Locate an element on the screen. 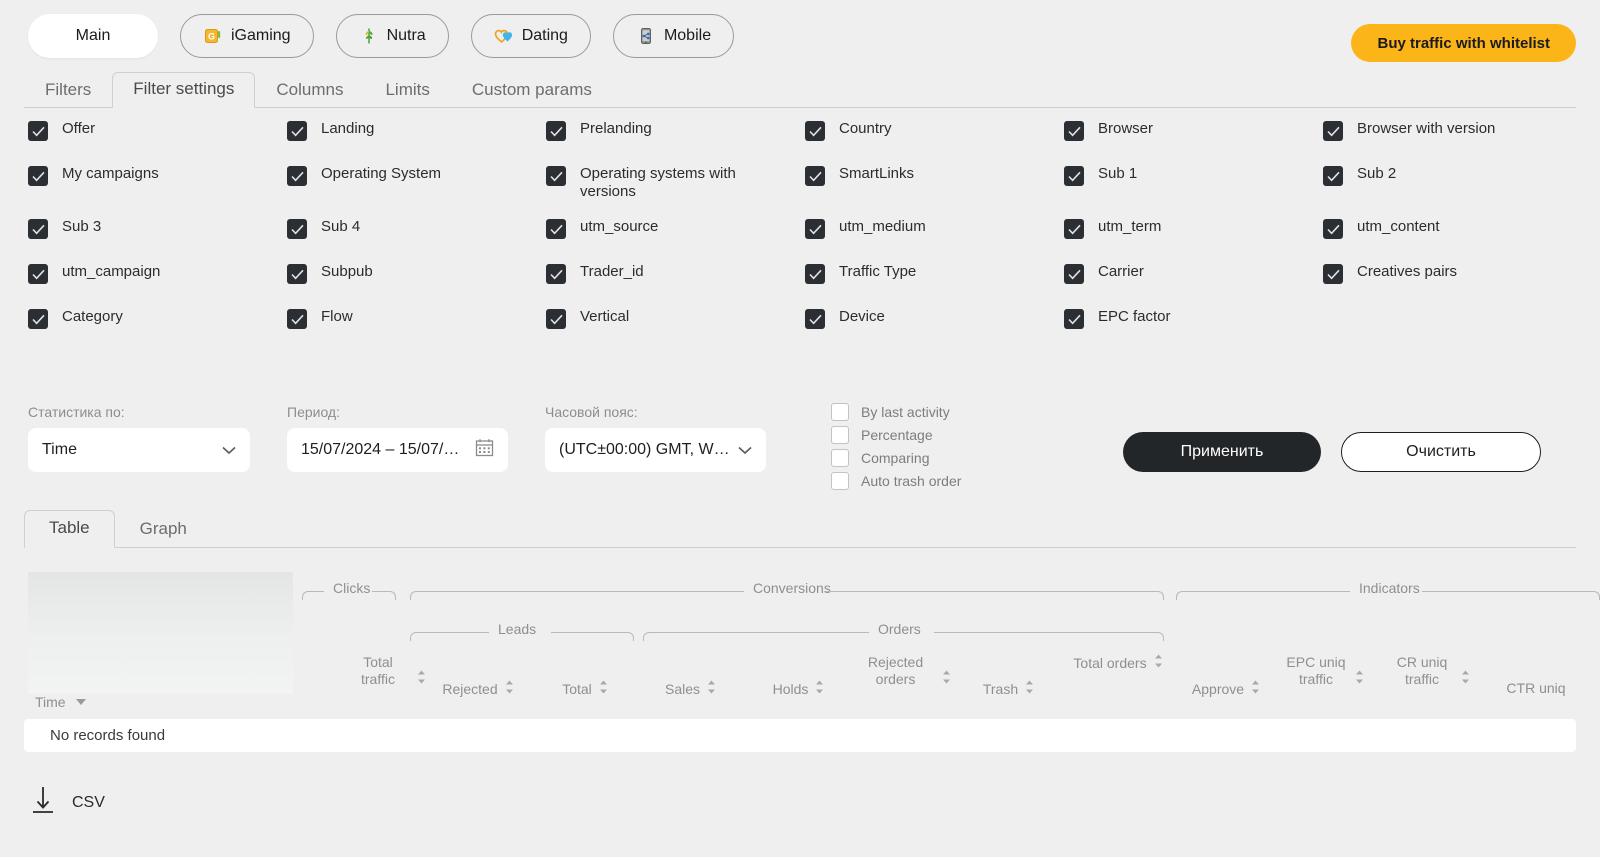 This screenshot has width=1600, height=857. vertical-tab-dating: Dating is located at coordinates (530, 36).